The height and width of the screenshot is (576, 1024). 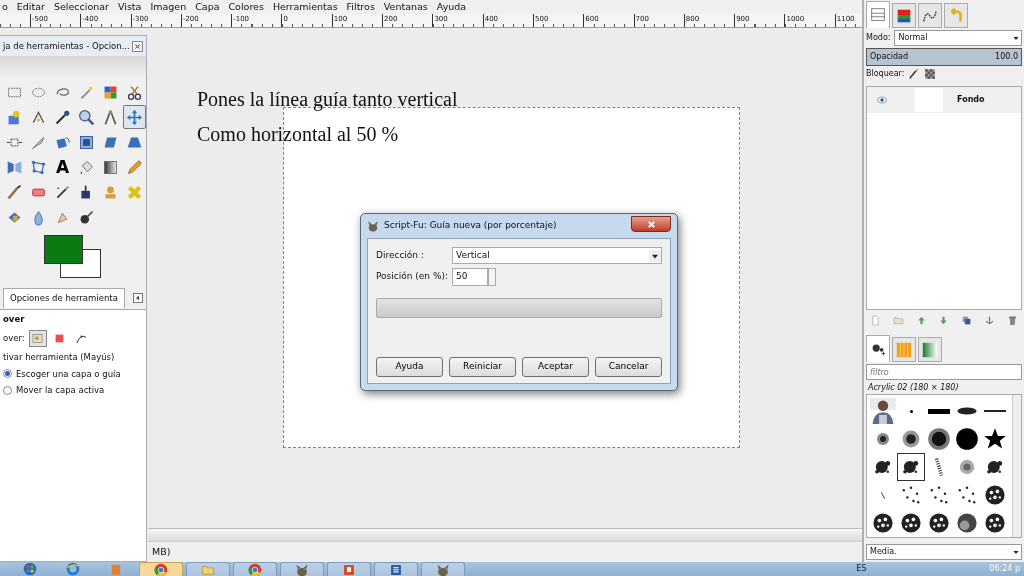 What do you see at coordinates (944, 372) in the screenshot?
I see `filter-field: filtro` at bounding box center [944, 372].